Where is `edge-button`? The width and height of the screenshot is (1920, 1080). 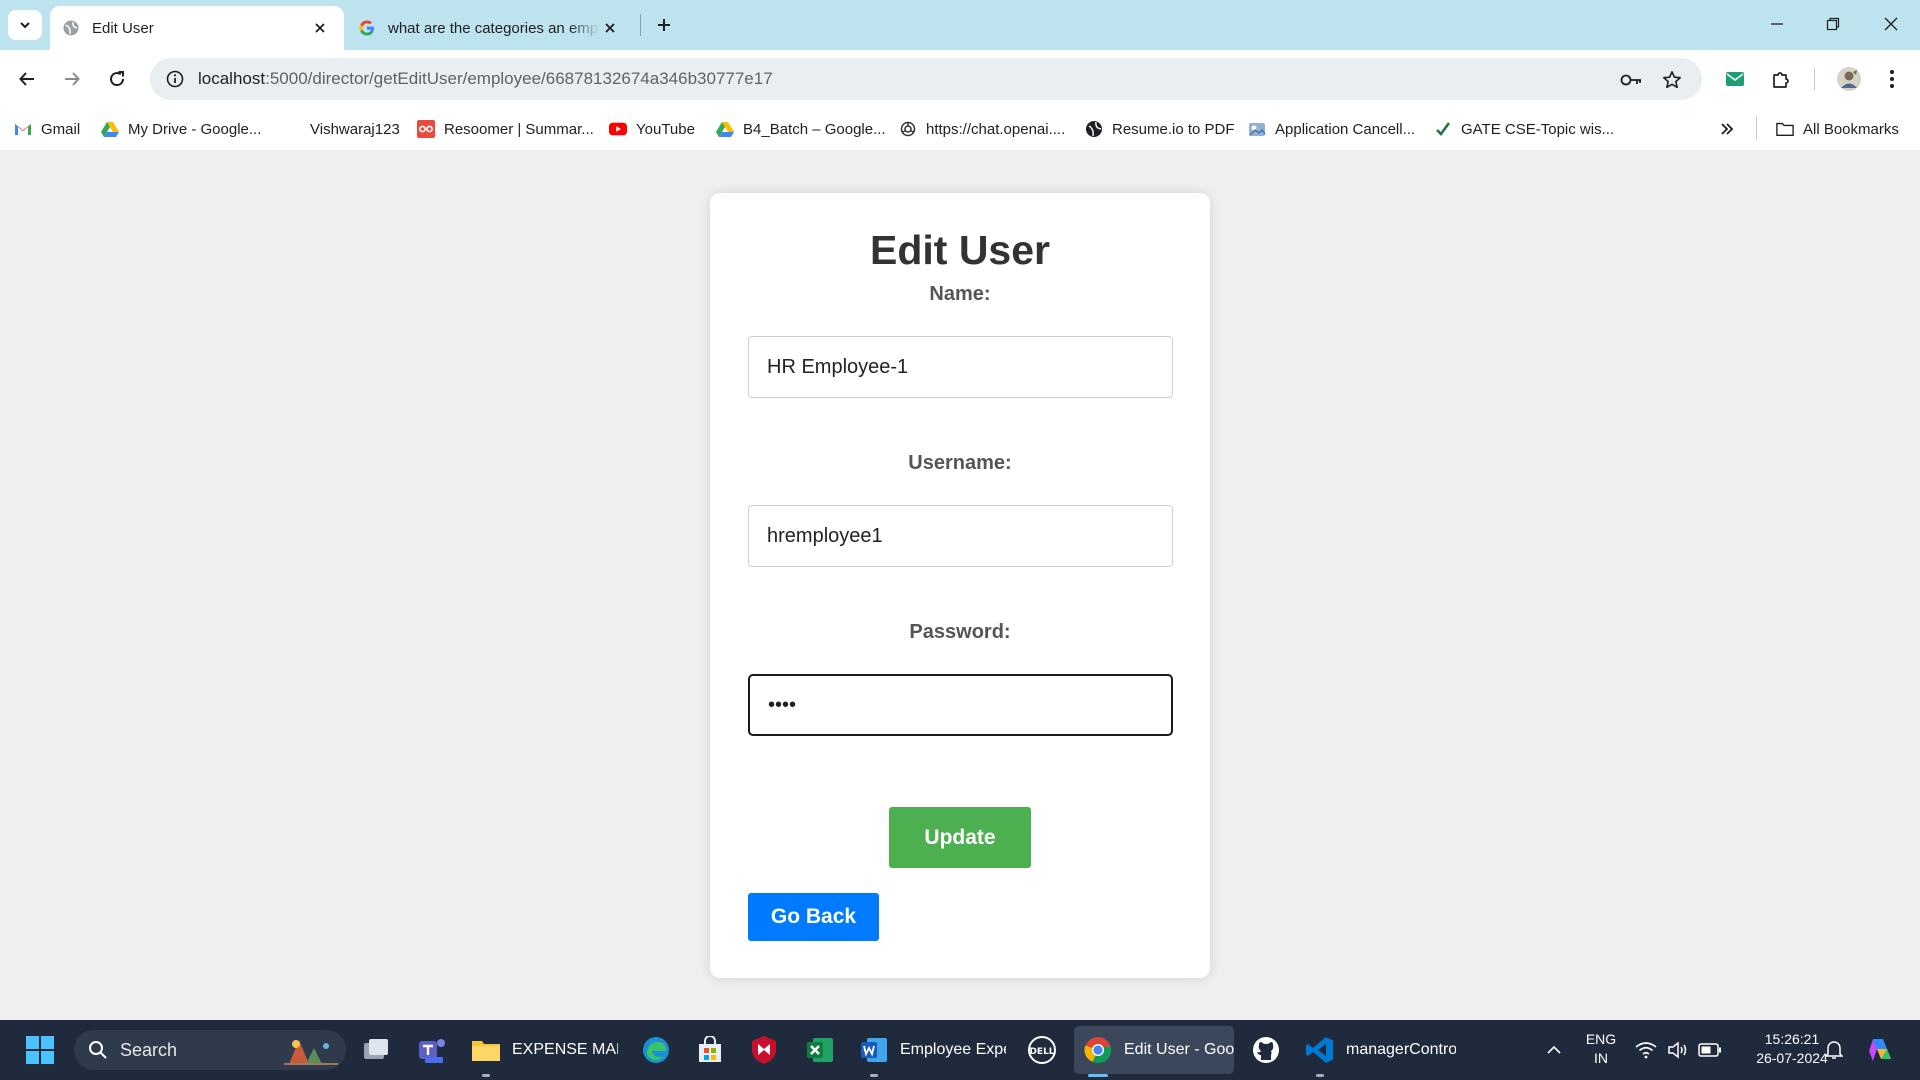 edge-button is located at coordinates (656, 1050).